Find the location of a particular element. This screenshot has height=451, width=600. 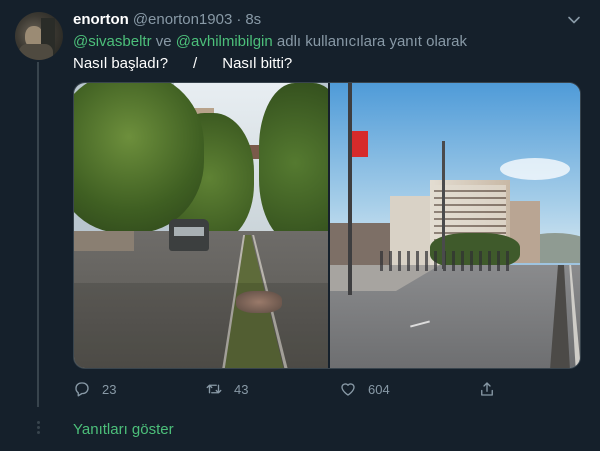

like-button: 604 is located at coordinates (364, 389).